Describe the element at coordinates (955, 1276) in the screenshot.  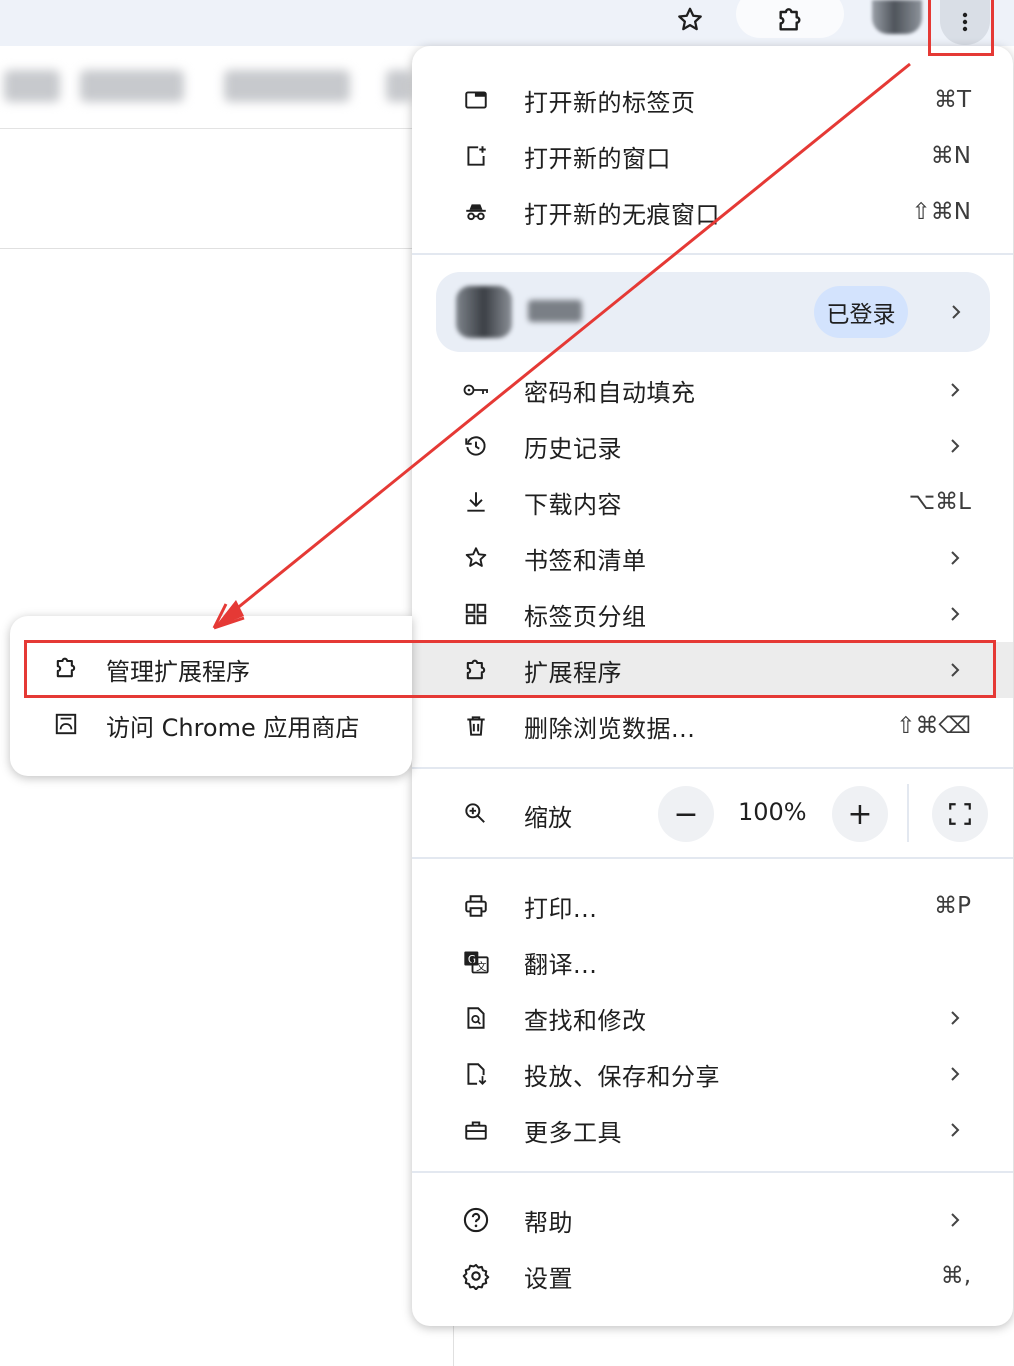
I see `shortcut-label: ⌘,` at that location.